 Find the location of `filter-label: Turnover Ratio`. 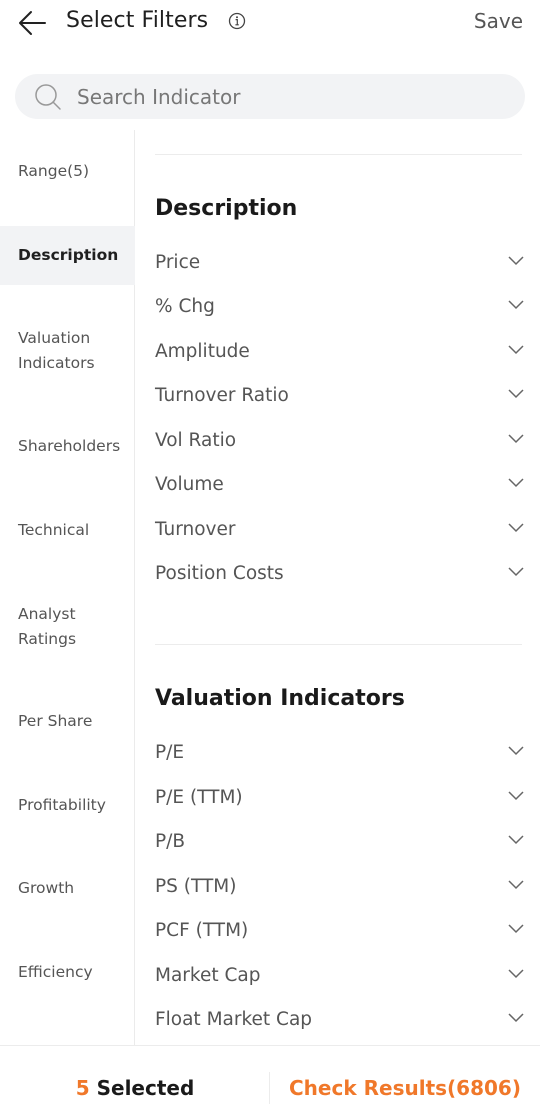

filter-label: Turnover Ratio is located at coordinates (222, 395).